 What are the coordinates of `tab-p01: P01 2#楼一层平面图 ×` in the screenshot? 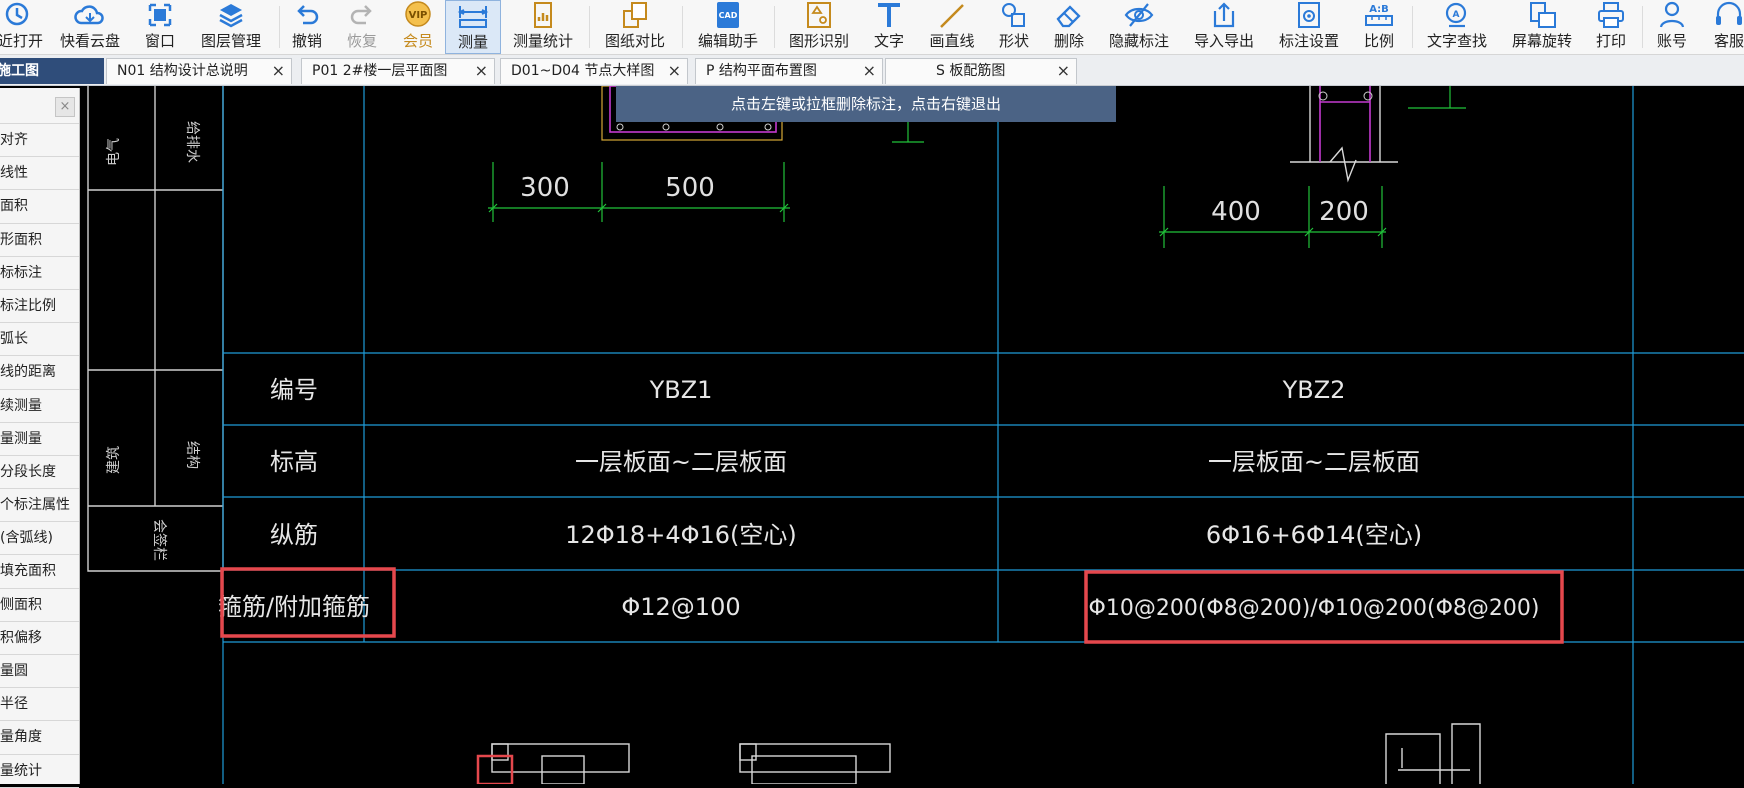 It's located at (398, 71).